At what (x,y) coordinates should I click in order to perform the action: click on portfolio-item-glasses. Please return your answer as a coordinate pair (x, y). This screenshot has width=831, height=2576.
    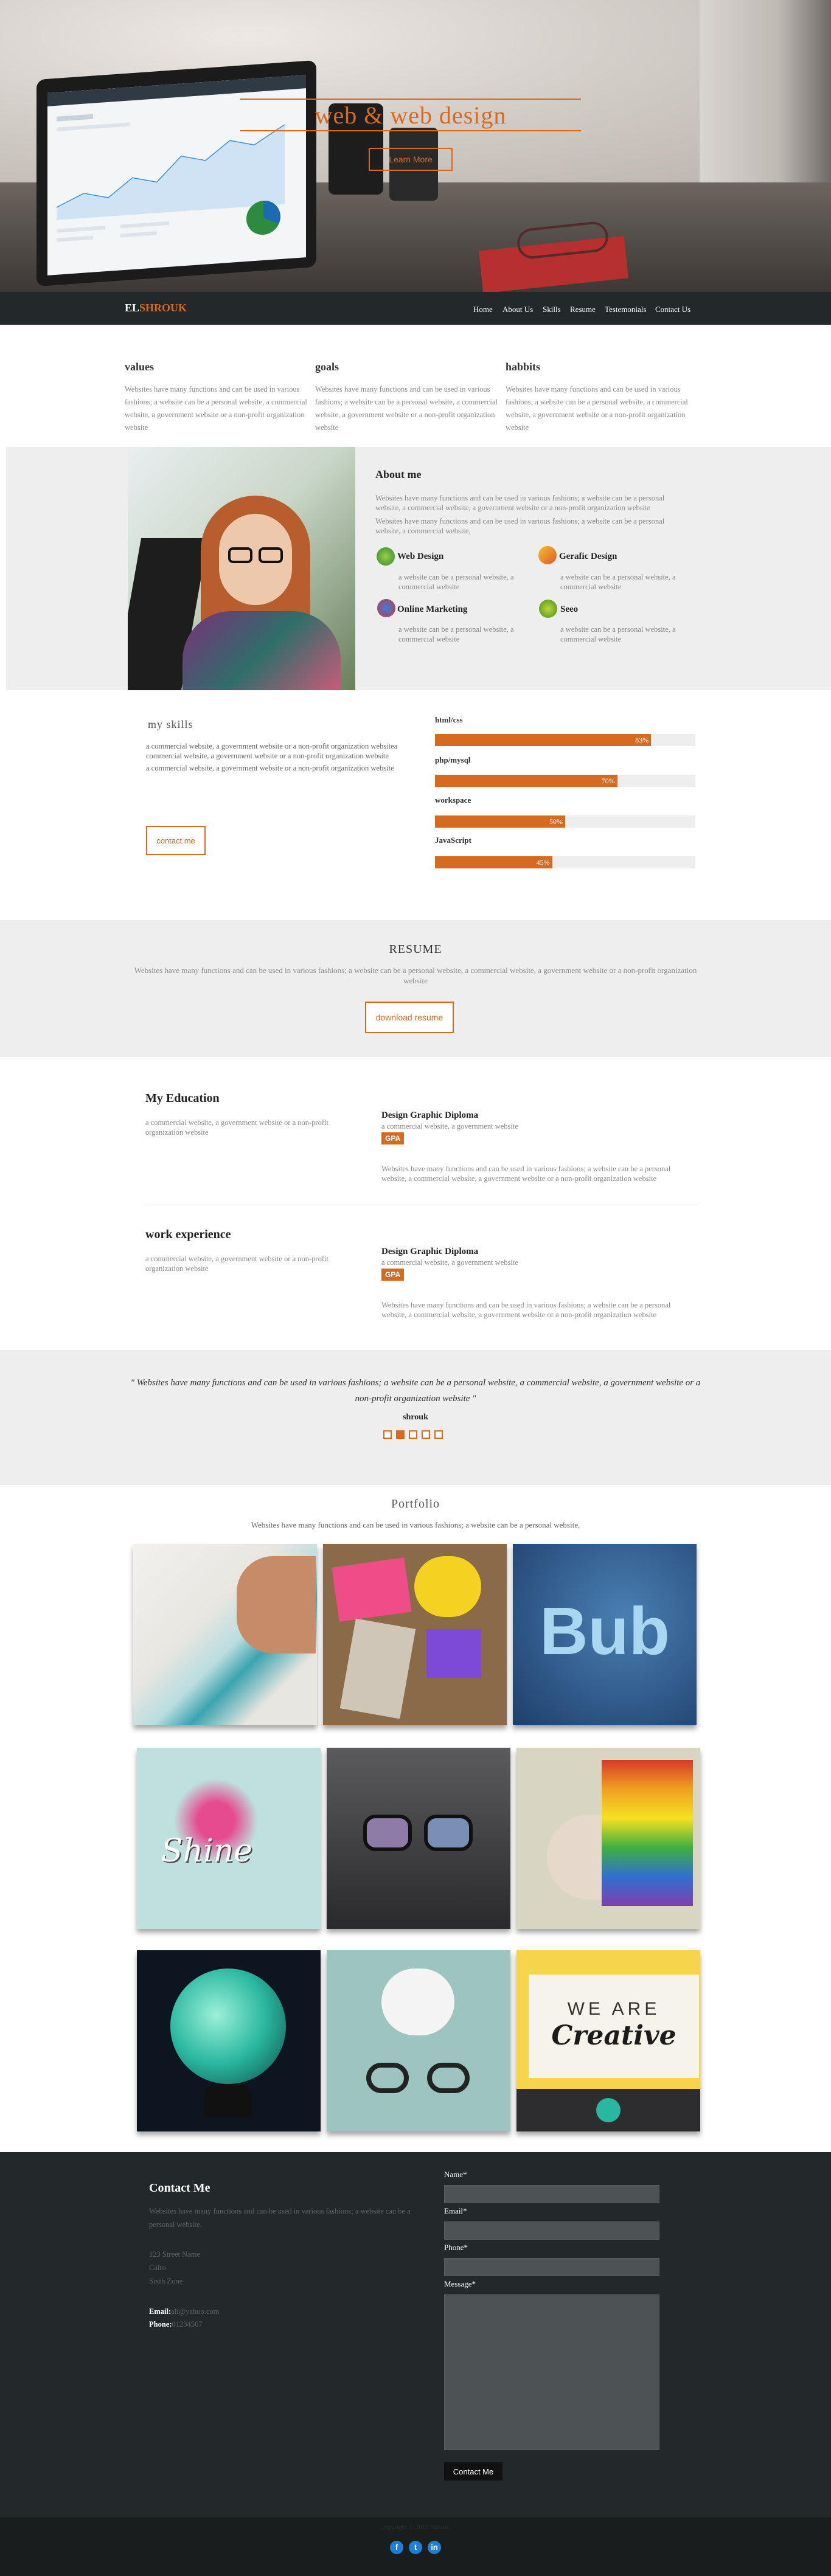
    Looking at the image, I should click on (418, 1838).